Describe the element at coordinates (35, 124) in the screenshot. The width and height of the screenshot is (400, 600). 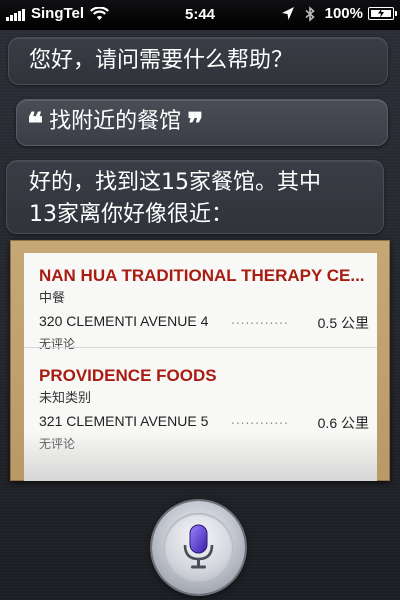
I see `open-quote-icon: ❝` at that location.